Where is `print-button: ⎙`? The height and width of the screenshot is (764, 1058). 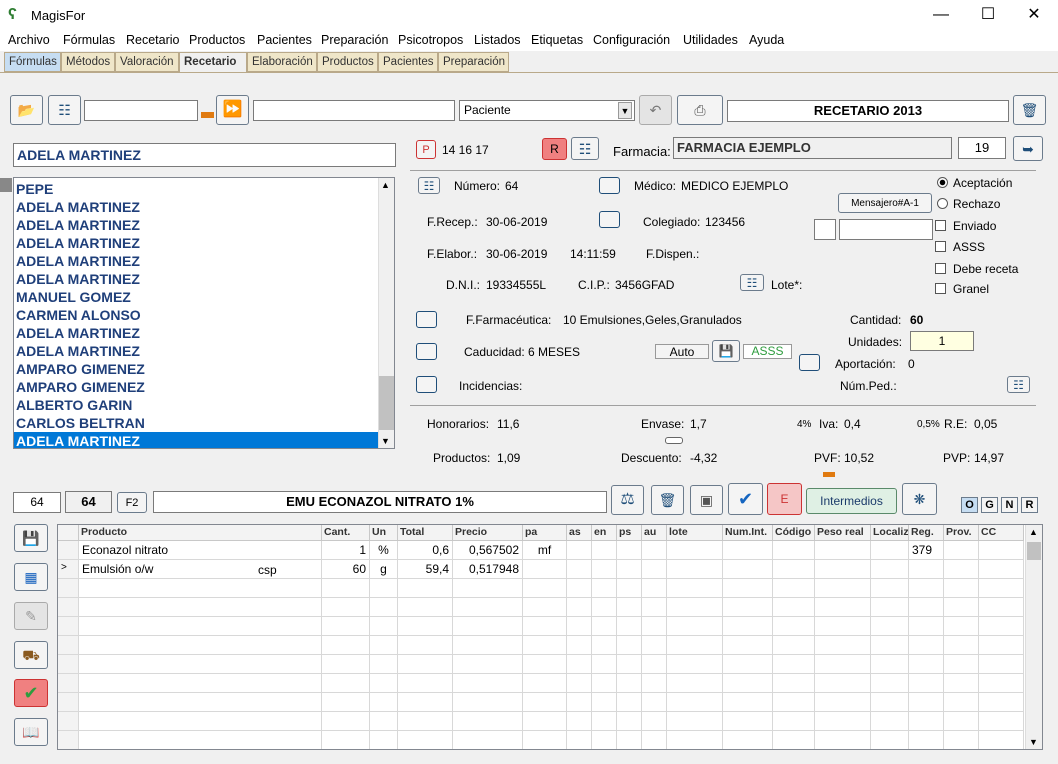 print-button: ⎙ is located at coordinates (700, 110).